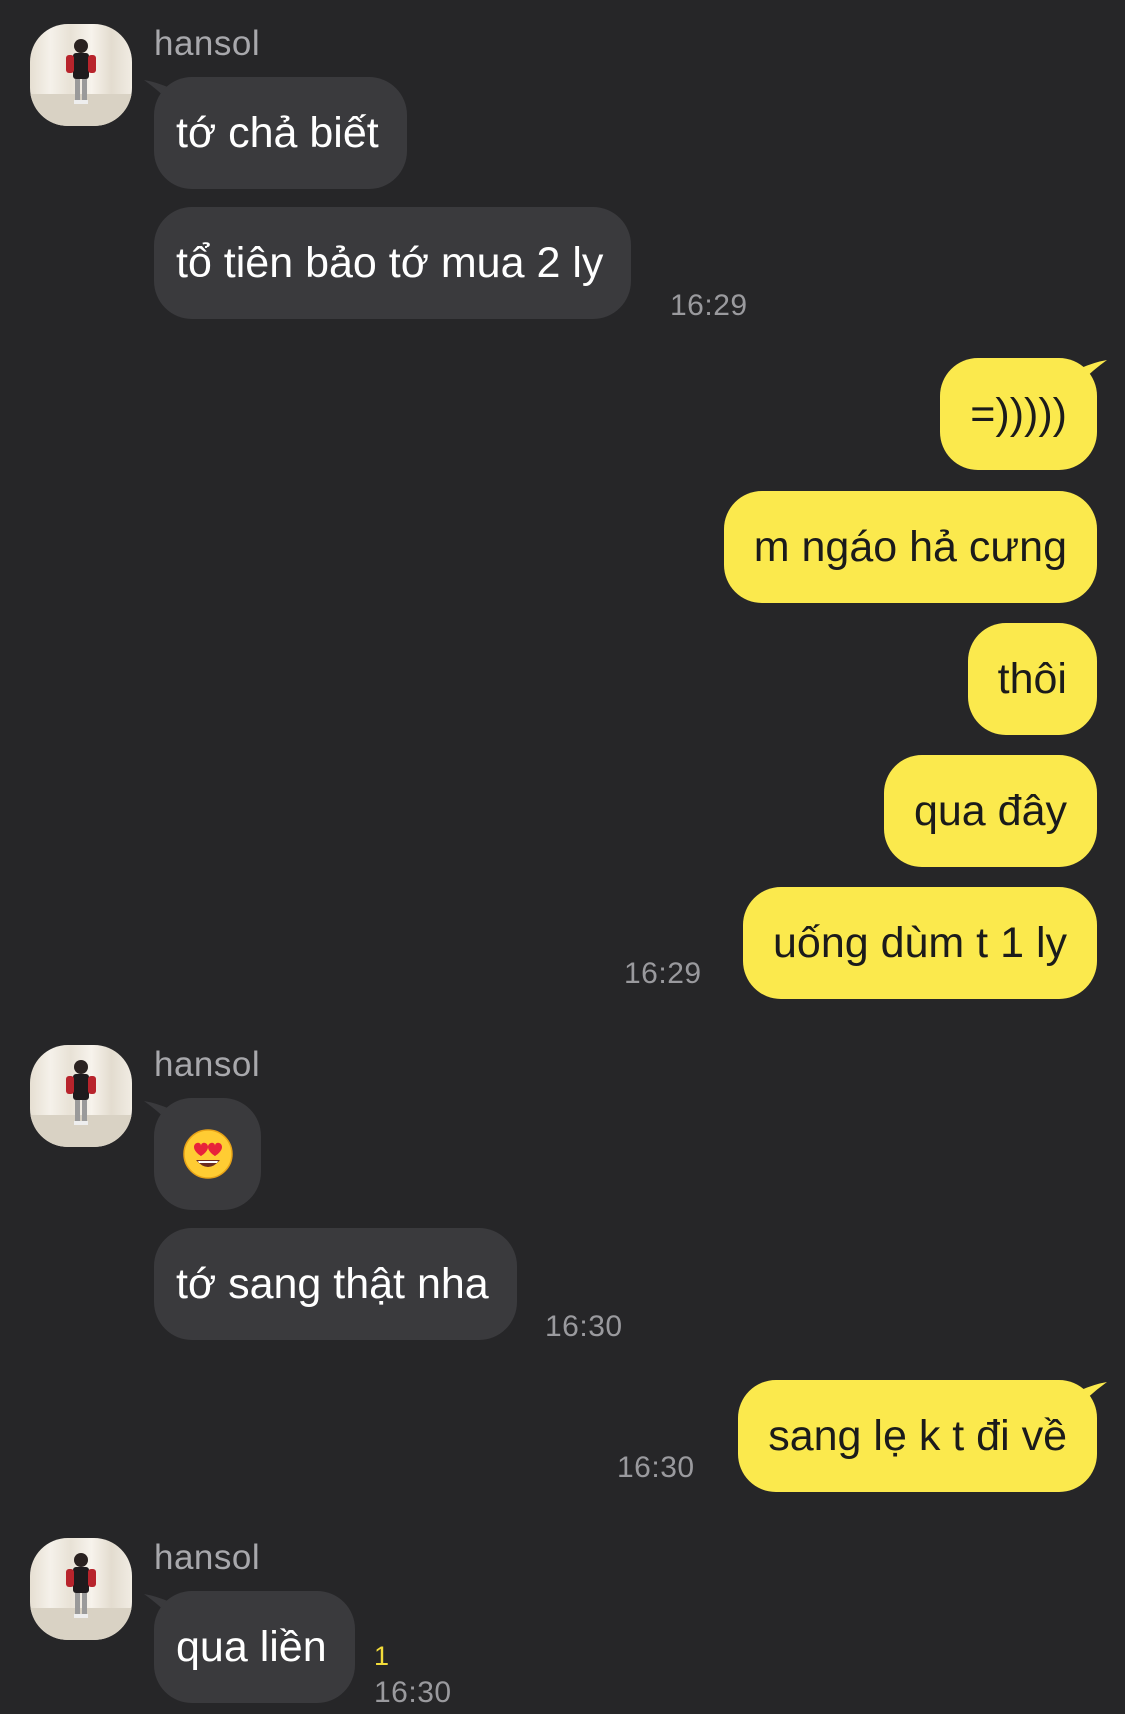  What do you see at coordinates (254, 1647) in the screenshot?
I see `incoming-message: qua liền` at bounding box center [254, 1647].